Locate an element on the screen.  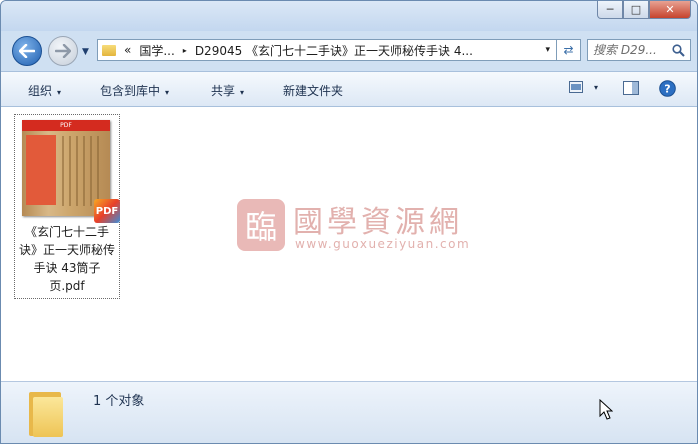
share-dropdown-icon: ▾ is located at coordinates (242, 92).